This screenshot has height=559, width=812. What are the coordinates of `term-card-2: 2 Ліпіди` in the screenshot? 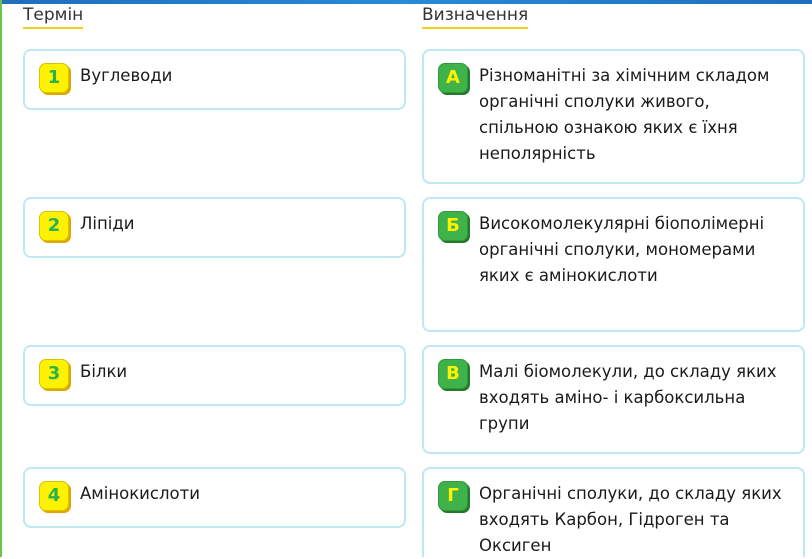 It's located at (214, 227).